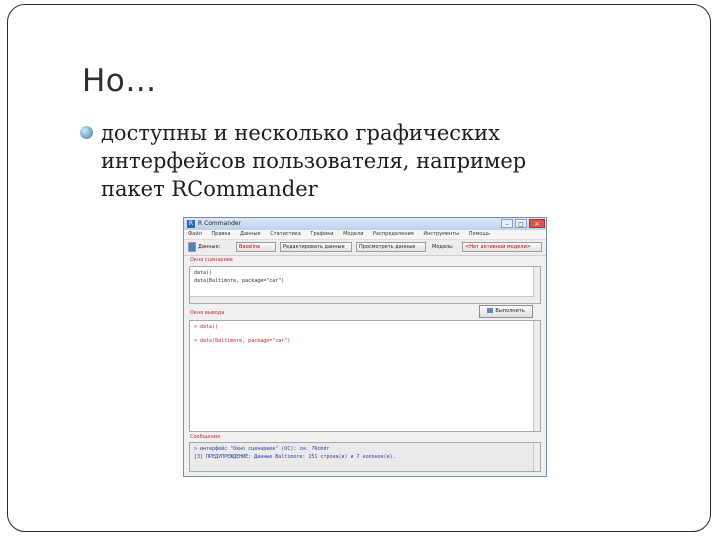  I want to click on output-label: Окно вывода, so click(207, 313).